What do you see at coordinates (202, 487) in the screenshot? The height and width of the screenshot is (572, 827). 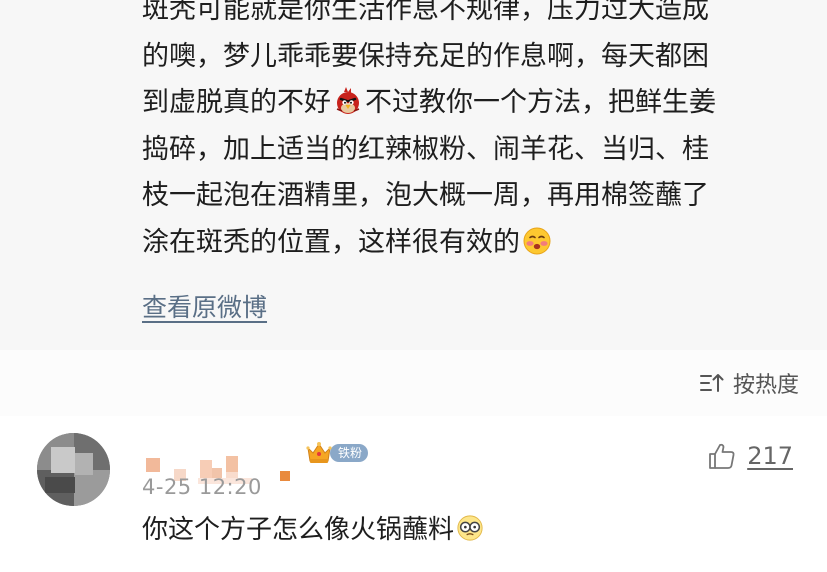 I see `comment-timestamp: 4-25 12:20` at bounding box center [202, 487].